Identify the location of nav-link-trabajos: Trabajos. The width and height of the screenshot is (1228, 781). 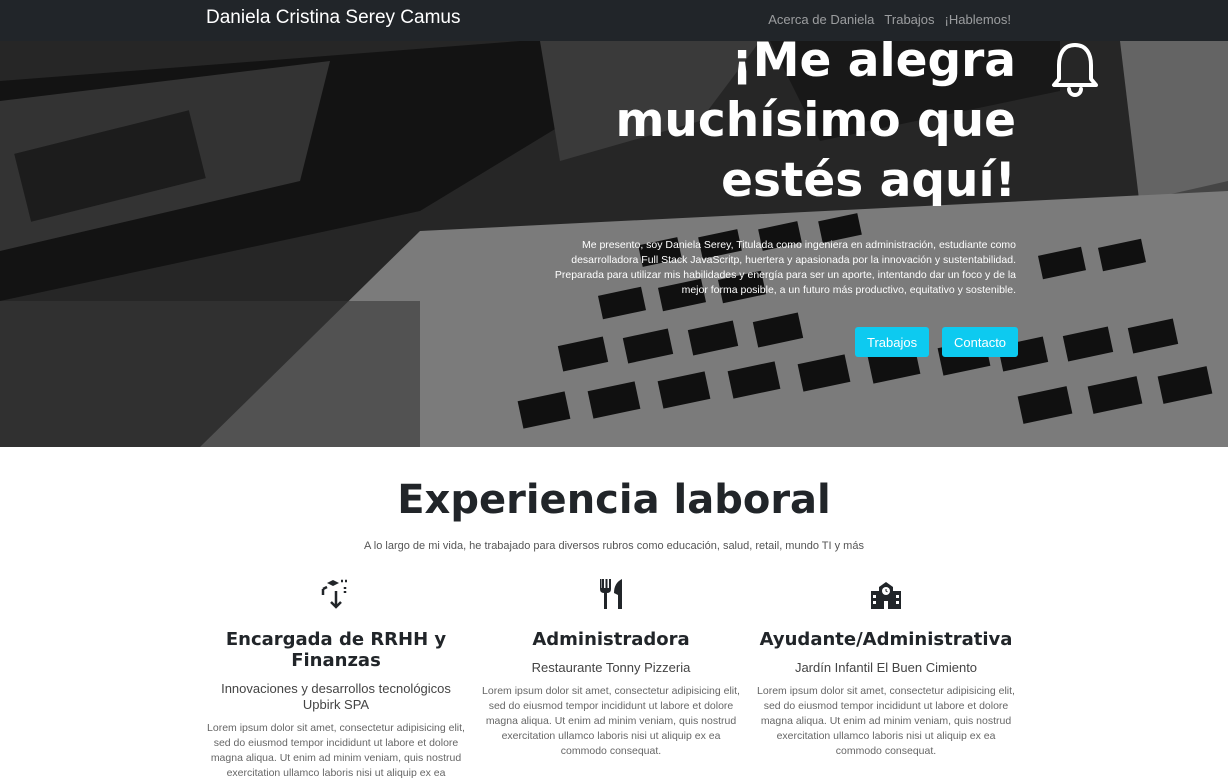
(909, 19).